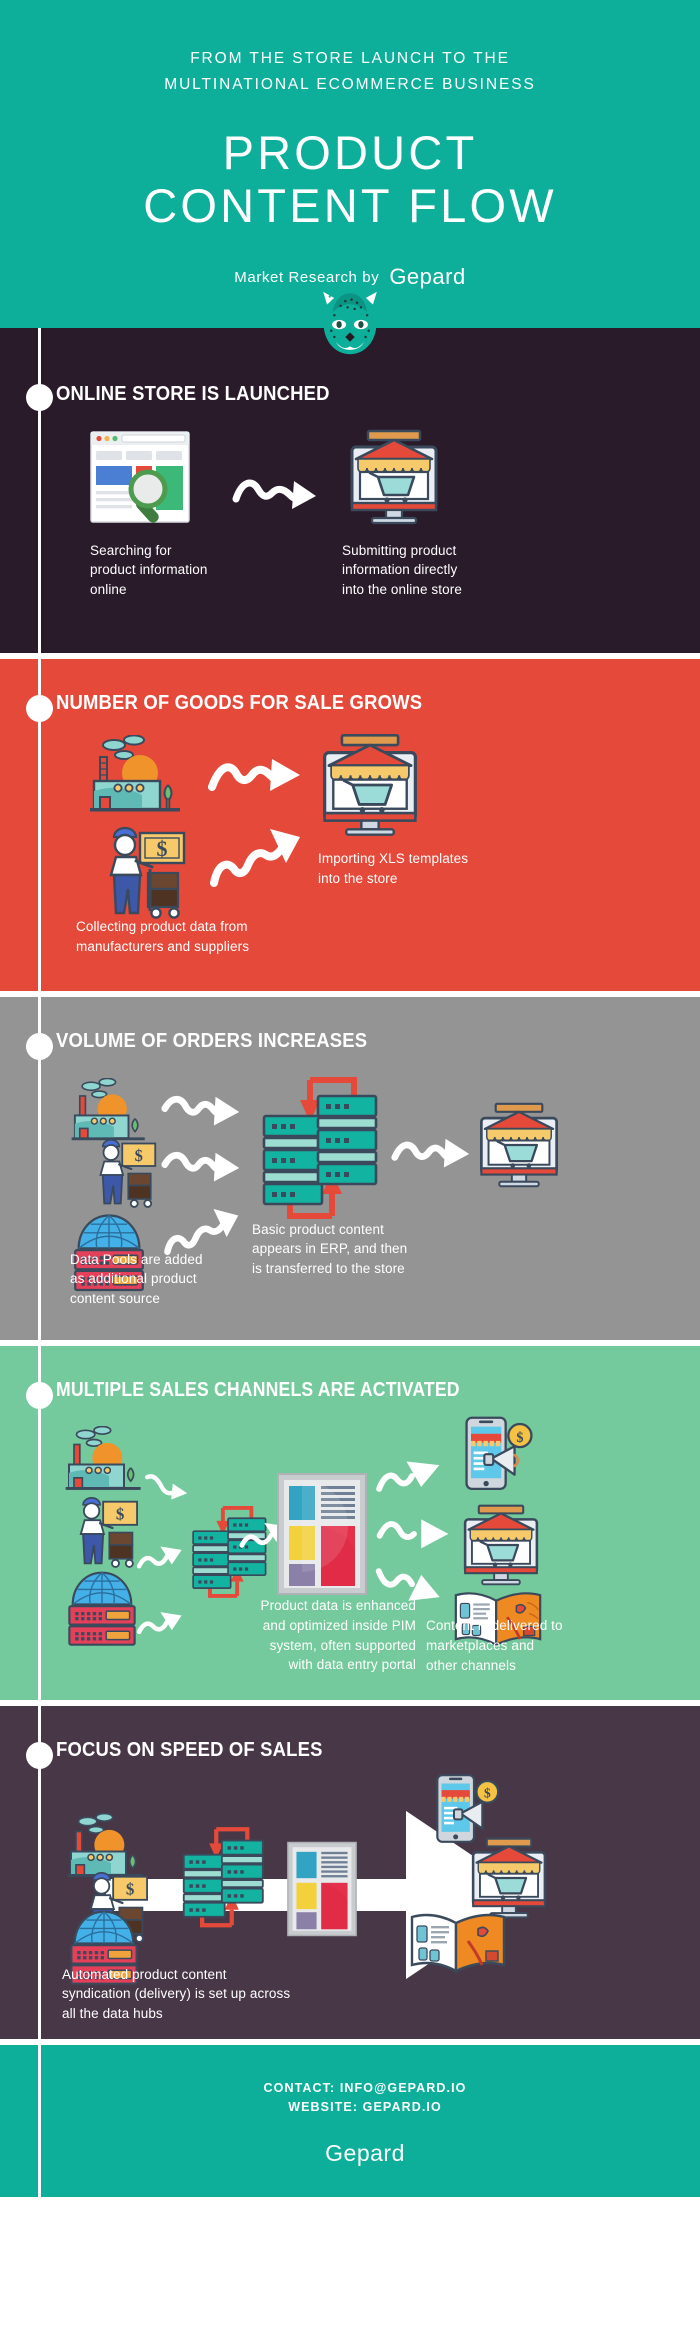  What do you see at coordinates (458, 1945) in the screenshot?
I see `catalog-brochure-icon` at bounding box center [458, 1945].